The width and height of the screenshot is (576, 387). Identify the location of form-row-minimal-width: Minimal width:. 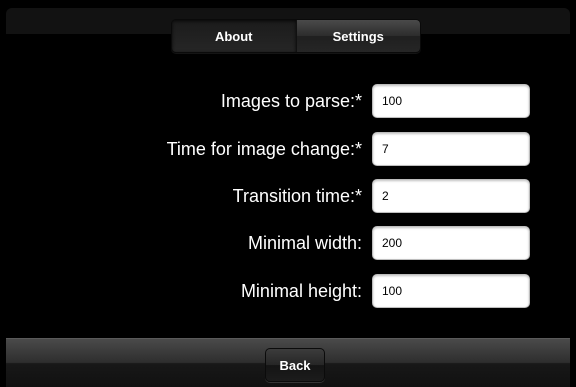
(288, 243).